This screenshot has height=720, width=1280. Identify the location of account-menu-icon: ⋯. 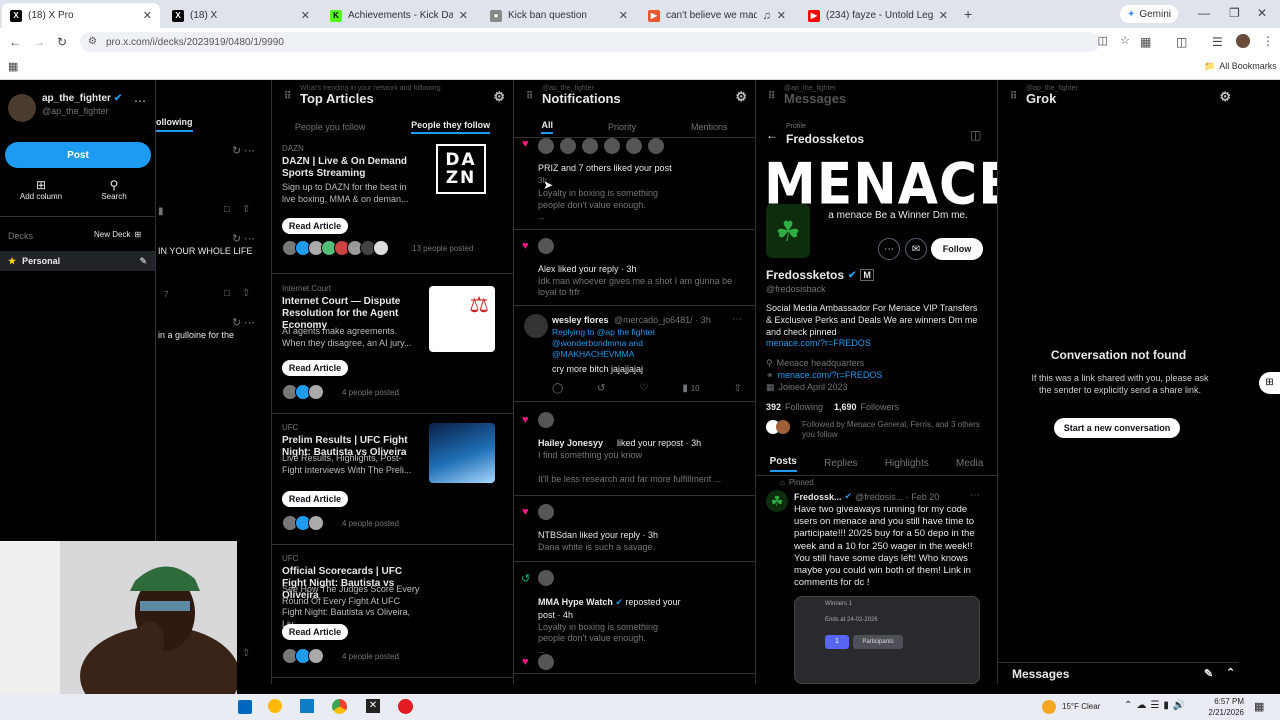
(140, 101).